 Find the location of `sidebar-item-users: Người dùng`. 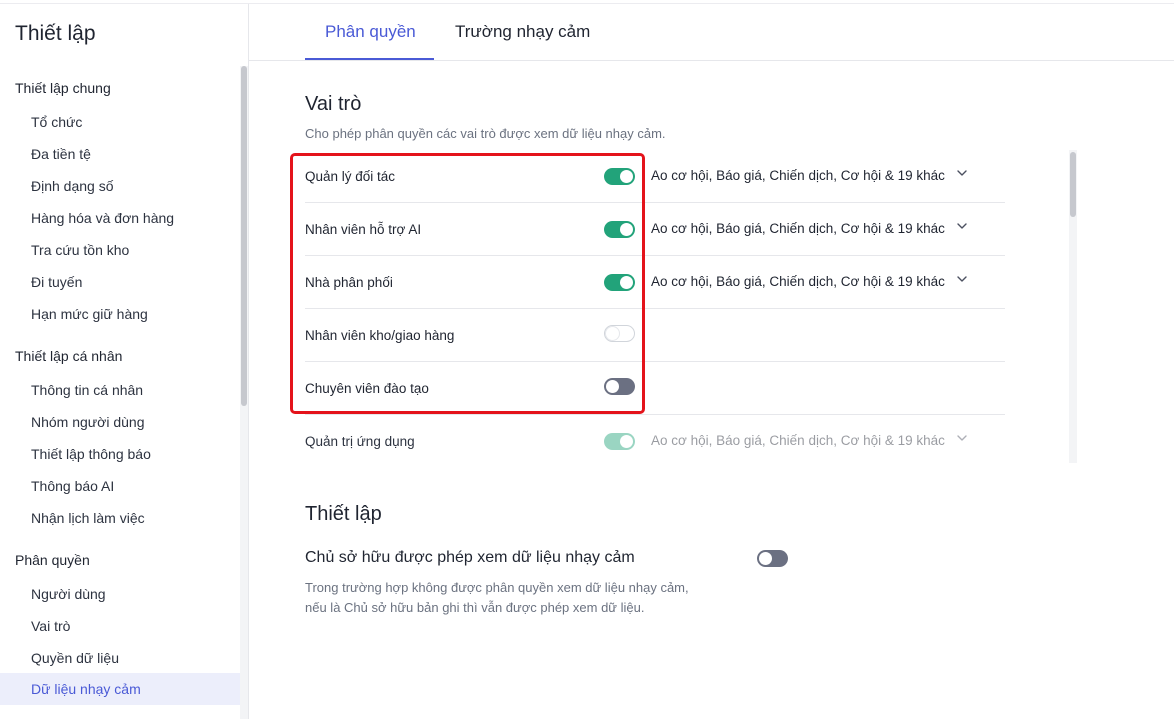

sidebar-item-users: Người dùng is located at coordinates (68, 594).